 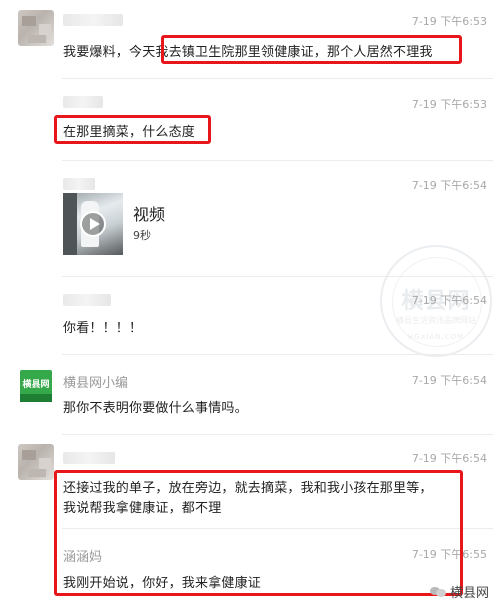 I want to click on video-thumbnail, so click(x=93, y=224).